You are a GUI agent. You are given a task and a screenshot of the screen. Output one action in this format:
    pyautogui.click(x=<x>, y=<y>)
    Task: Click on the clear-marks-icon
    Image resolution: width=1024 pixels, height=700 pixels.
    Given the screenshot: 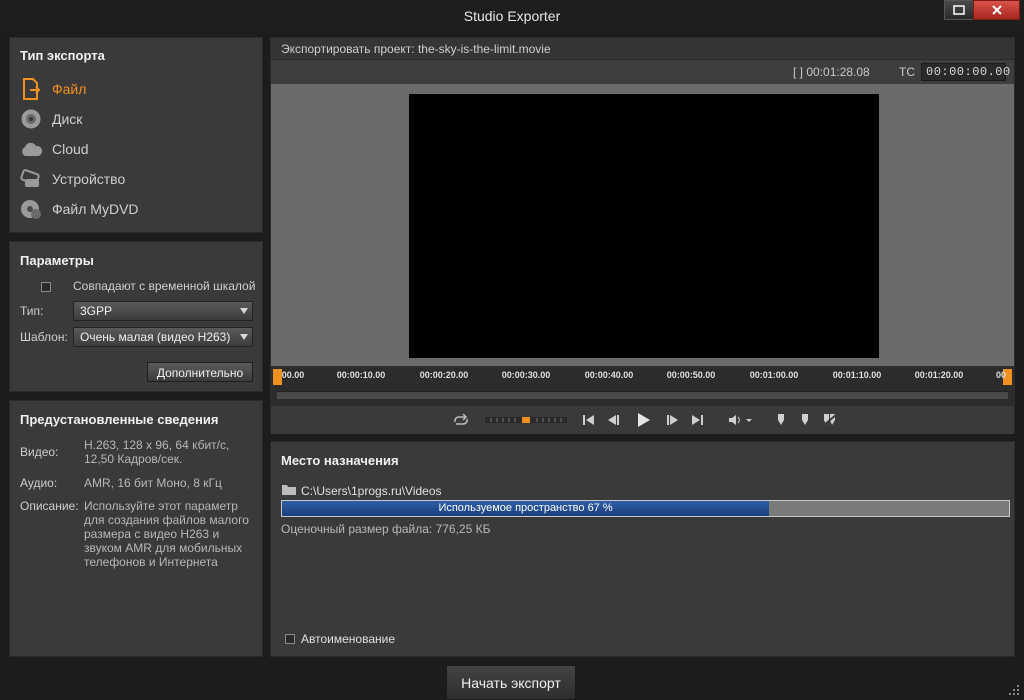 What is the action you would take?
    pyautogui.click(x=830, y=420)
    